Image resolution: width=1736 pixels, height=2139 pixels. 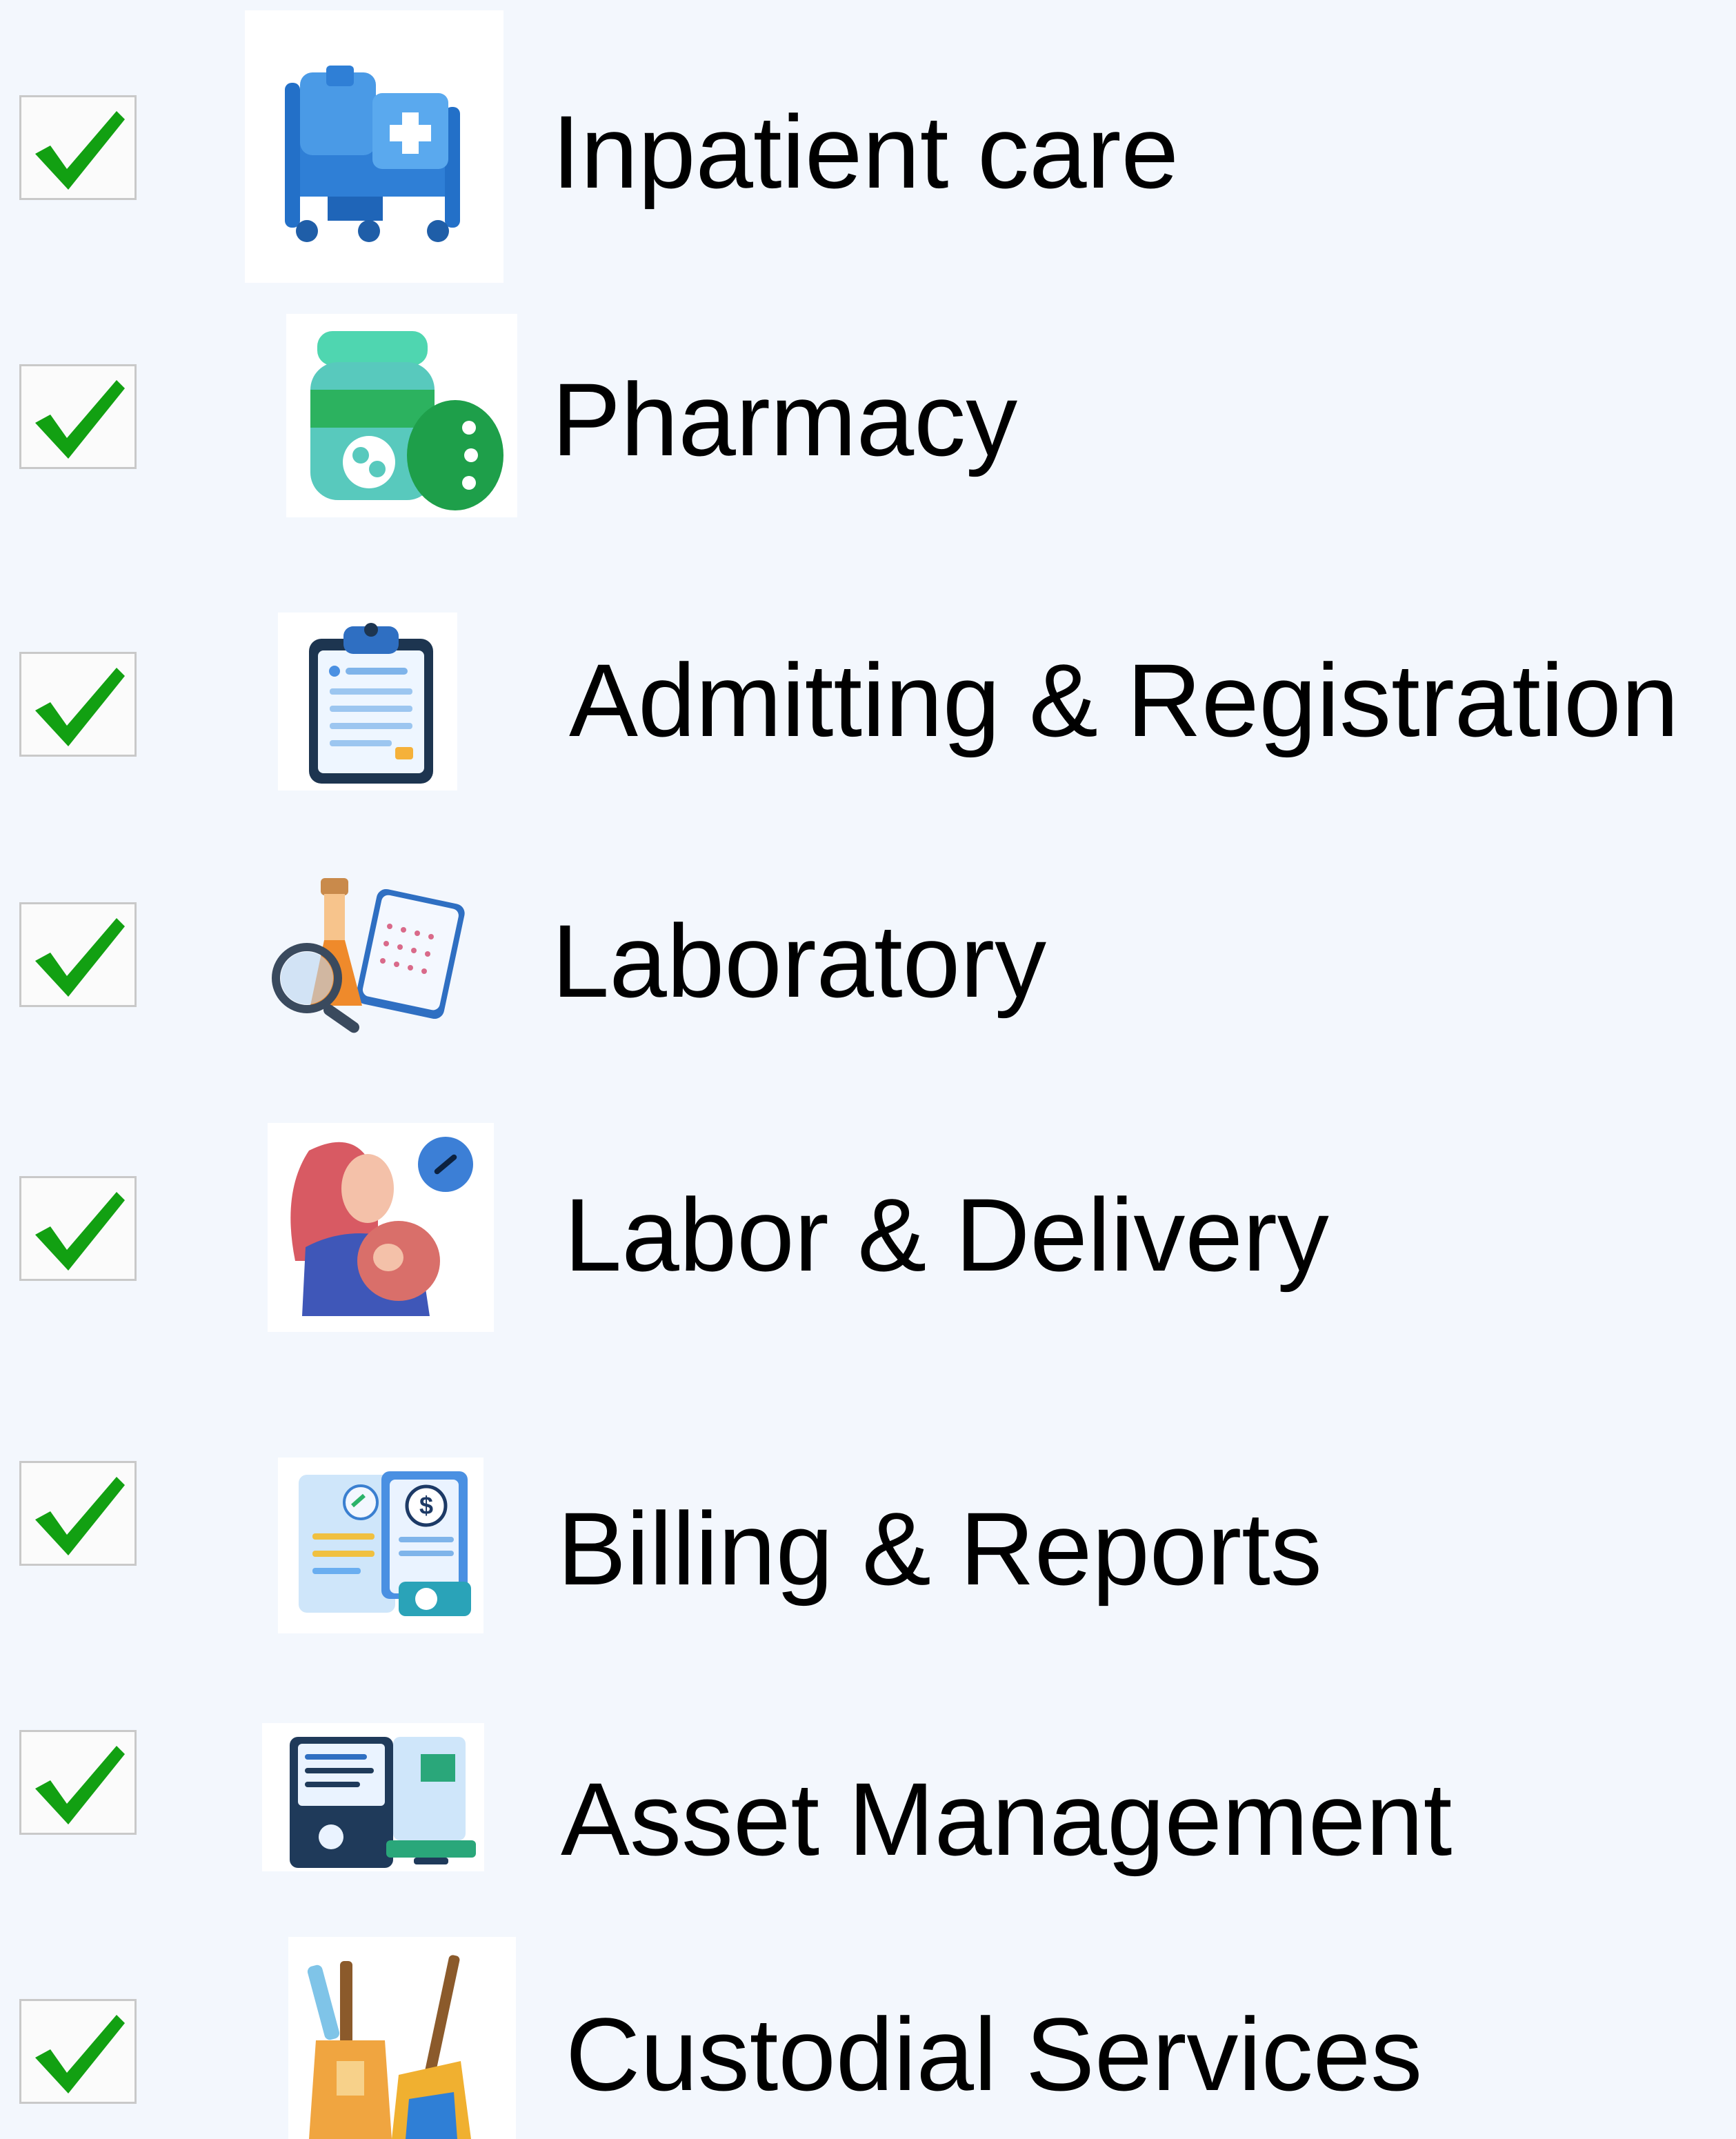 What do you see at coordinates (947, 1235) in the screenshot?
I see `item-label: Labor & Delivery` at bounding box center [947, 1235].